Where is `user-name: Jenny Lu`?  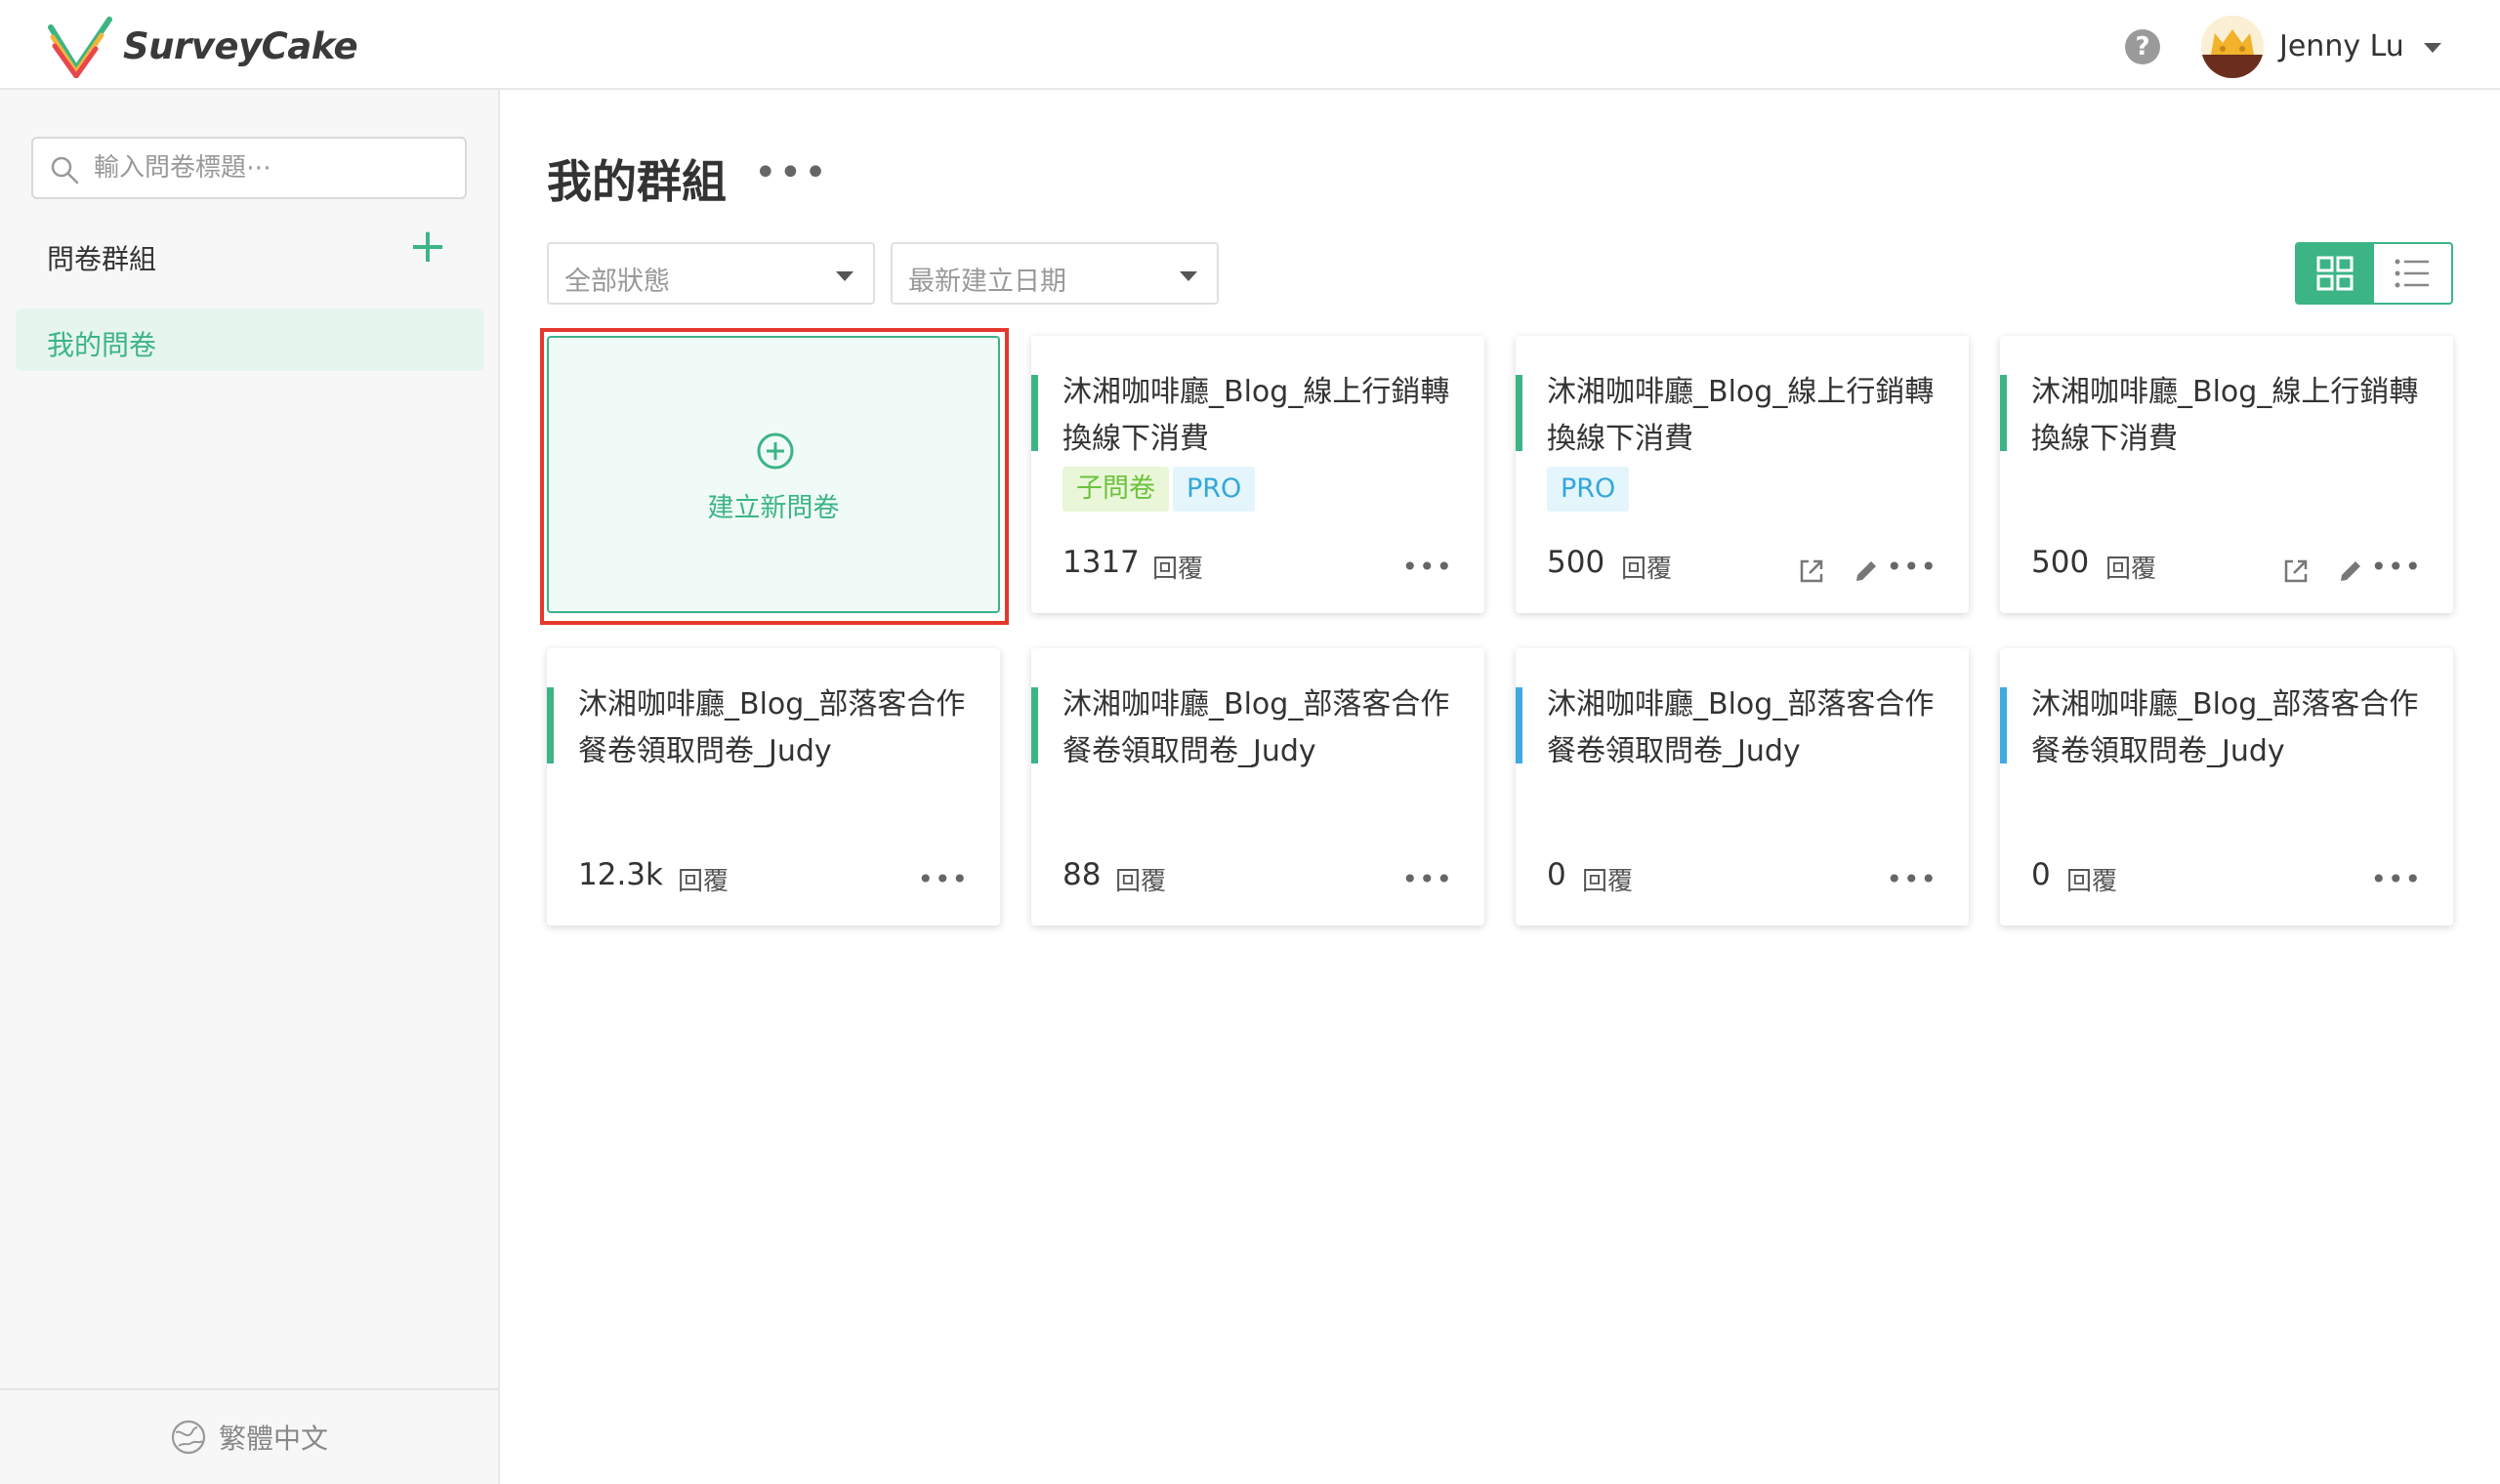 user-name: Jenny Lu is located at coordinates (2341, 46).